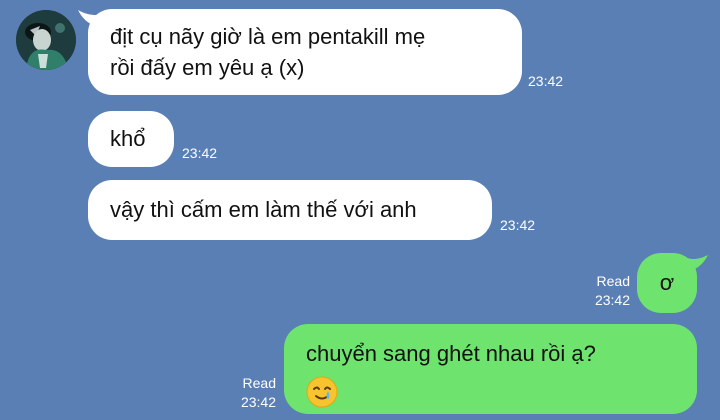 This screenshot has width=720, height=420. I want to click on message-bubble-incoming: khổ, so click(131, 139).